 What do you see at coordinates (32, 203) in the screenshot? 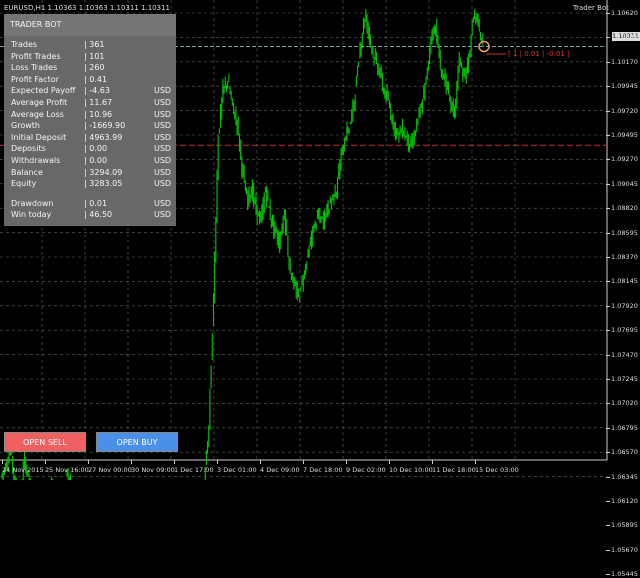
I see `stat-label: Drawdown` at bounding box center [32, 203].